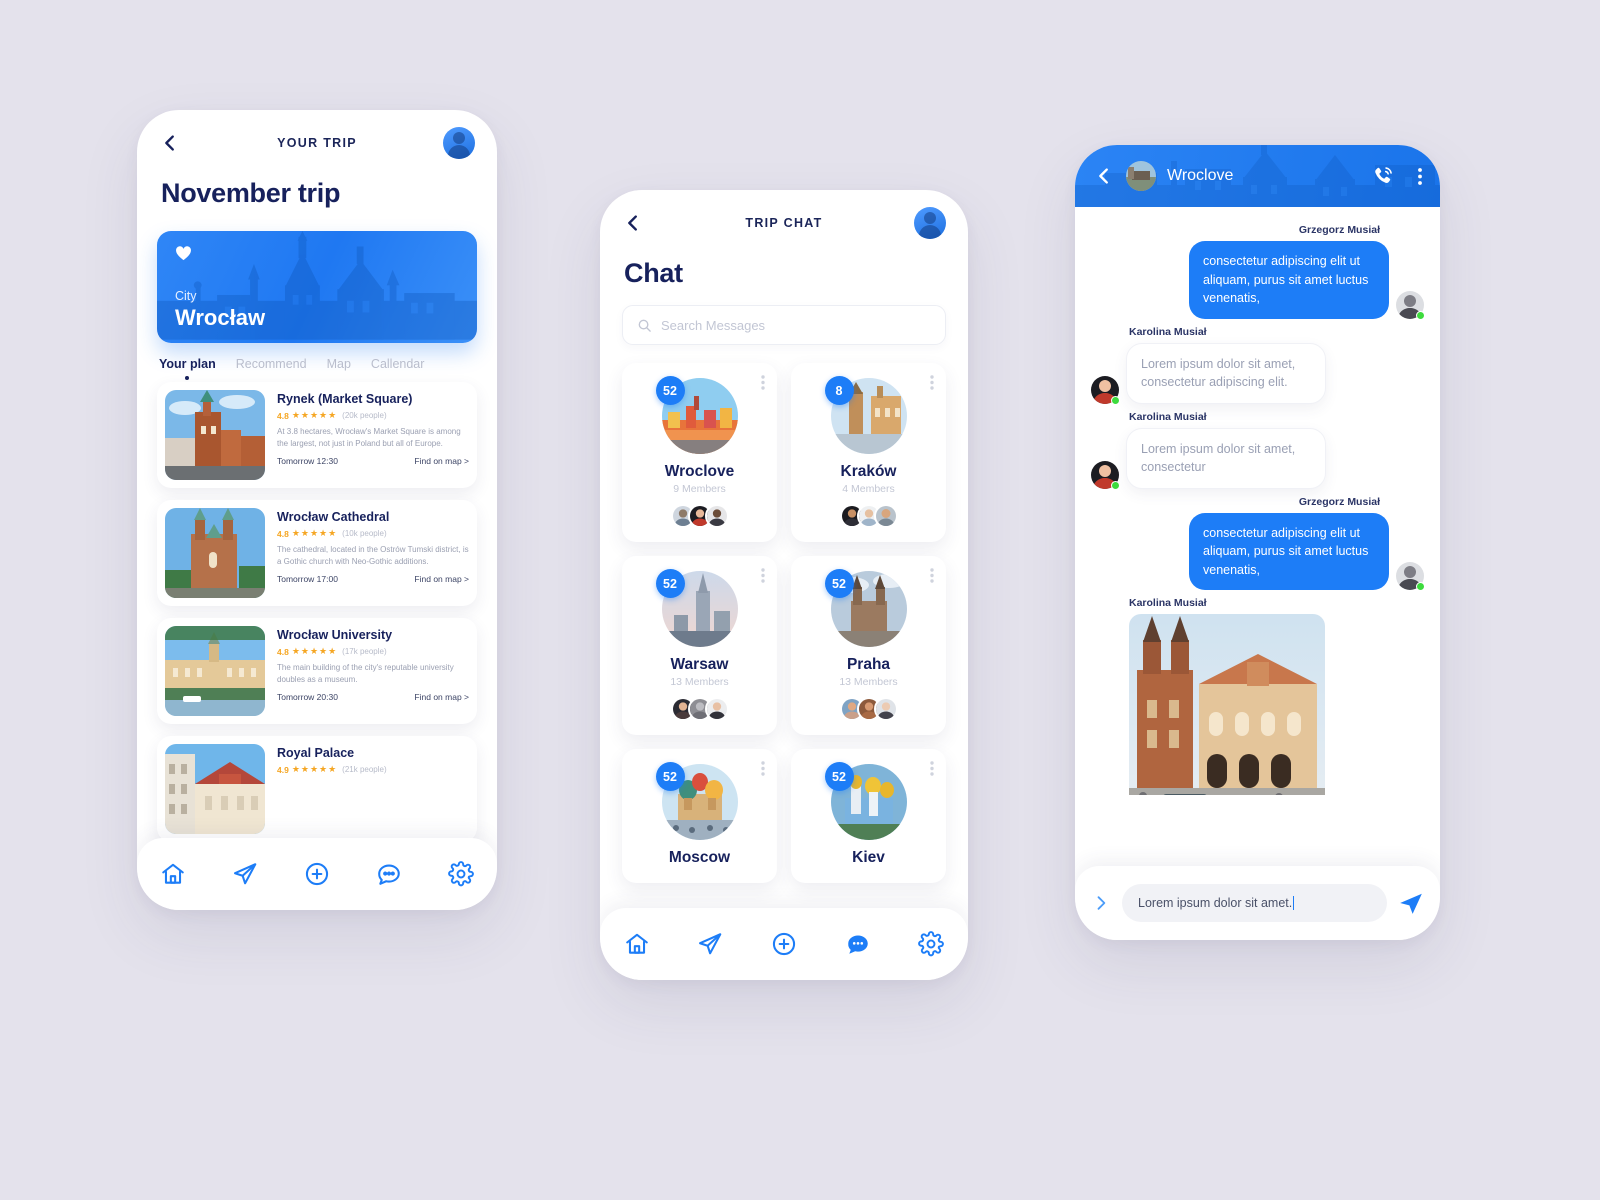 The width and height of the screenshot is (1600, 1200). What do you see at coordinates (699, 857) in the screenshot?
I see `group-name: Moscow` at bounding box center [699, 857].